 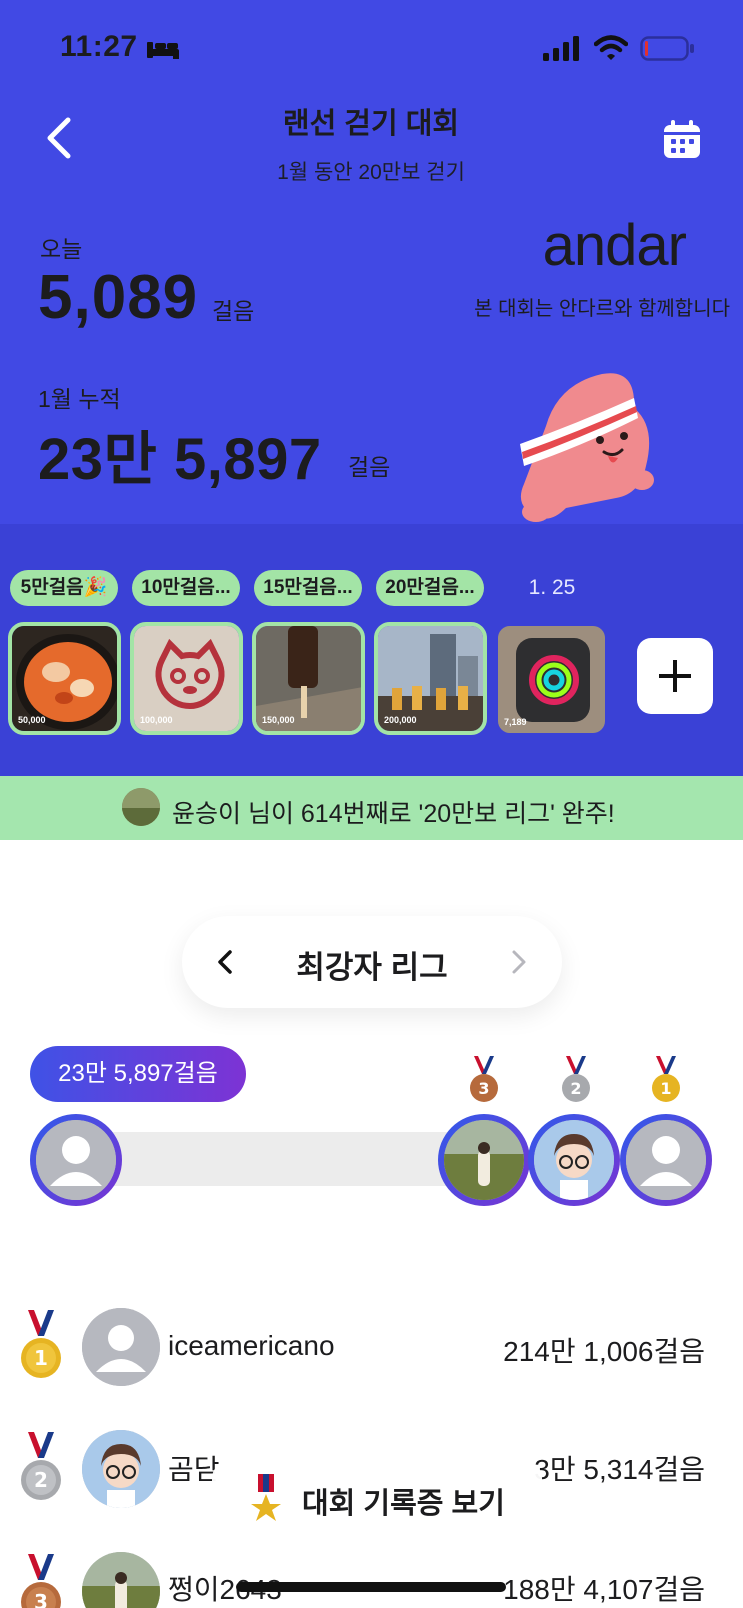 I want to click on milestone-photo-50k: 50,000, so click(x=64, y=678).